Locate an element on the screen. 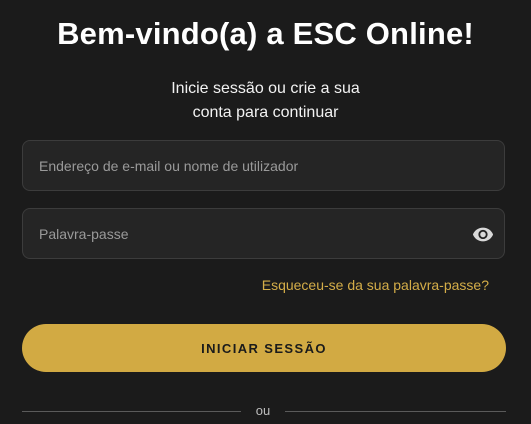  or-divider: ou is located at coordinates (264, 411).